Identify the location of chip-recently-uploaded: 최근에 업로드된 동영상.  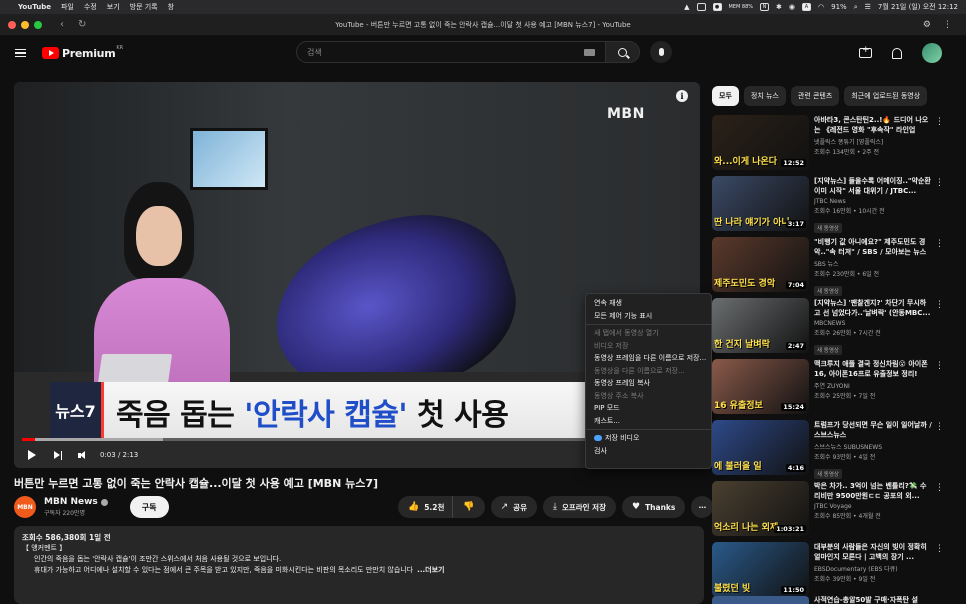
(886, 96).